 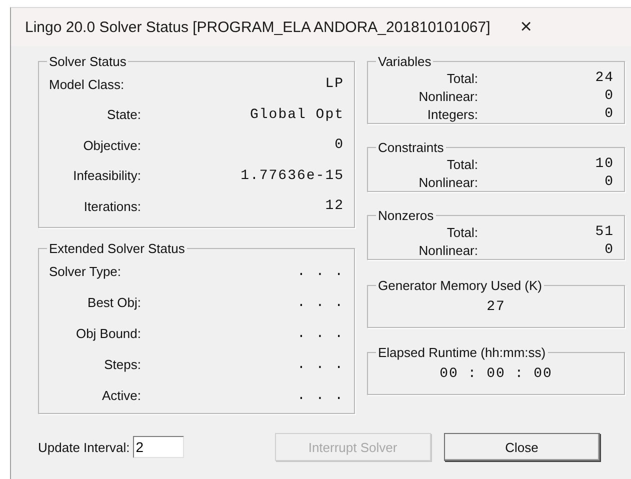 What do you see at coordinates (404, 61) in the screenshot?
I see `group-title: Variables` at bounding box center [404, 61].